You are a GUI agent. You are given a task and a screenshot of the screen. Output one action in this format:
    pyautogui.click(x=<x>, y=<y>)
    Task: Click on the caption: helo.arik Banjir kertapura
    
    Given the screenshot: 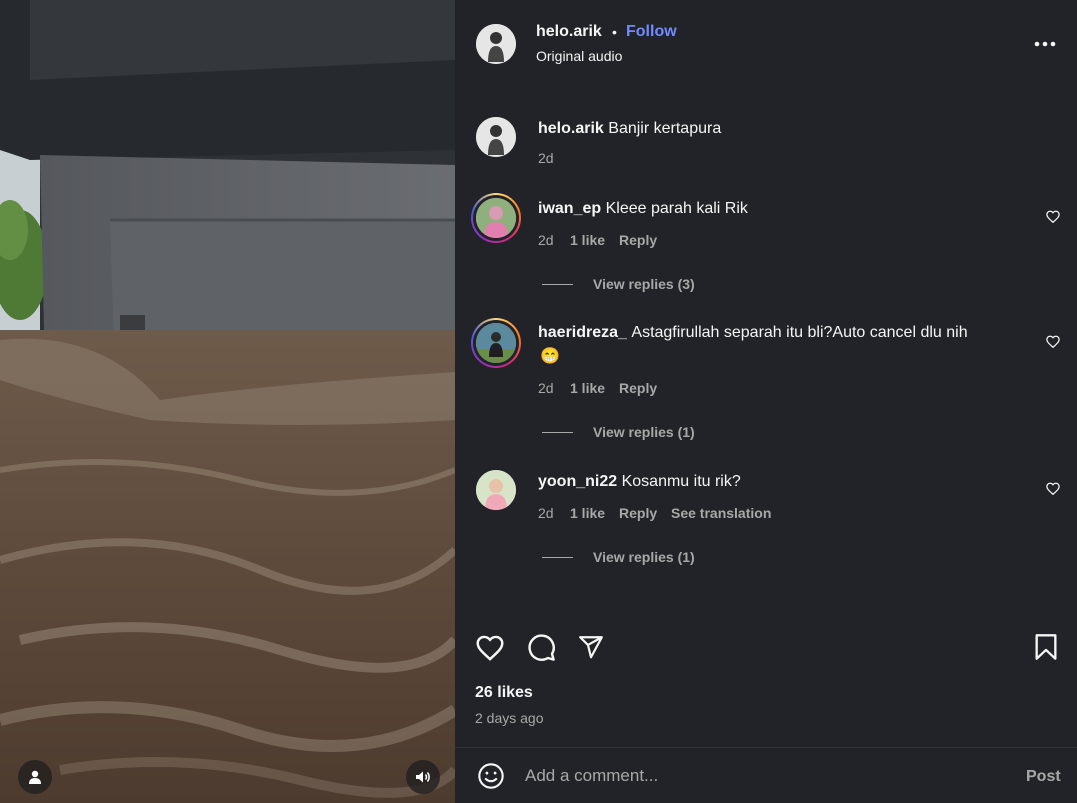 What is the action you would take?
    pyautogui.click(x=629, y=129)
    